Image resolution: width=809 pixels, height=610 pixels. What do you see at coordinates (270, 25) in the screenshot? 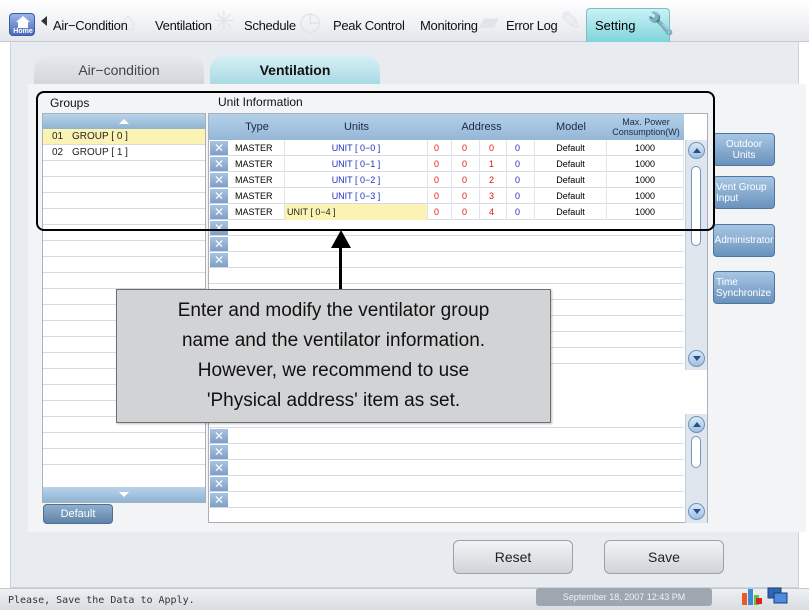
I see `nav-schedule: Schedule` at bounding box center [270, 25].